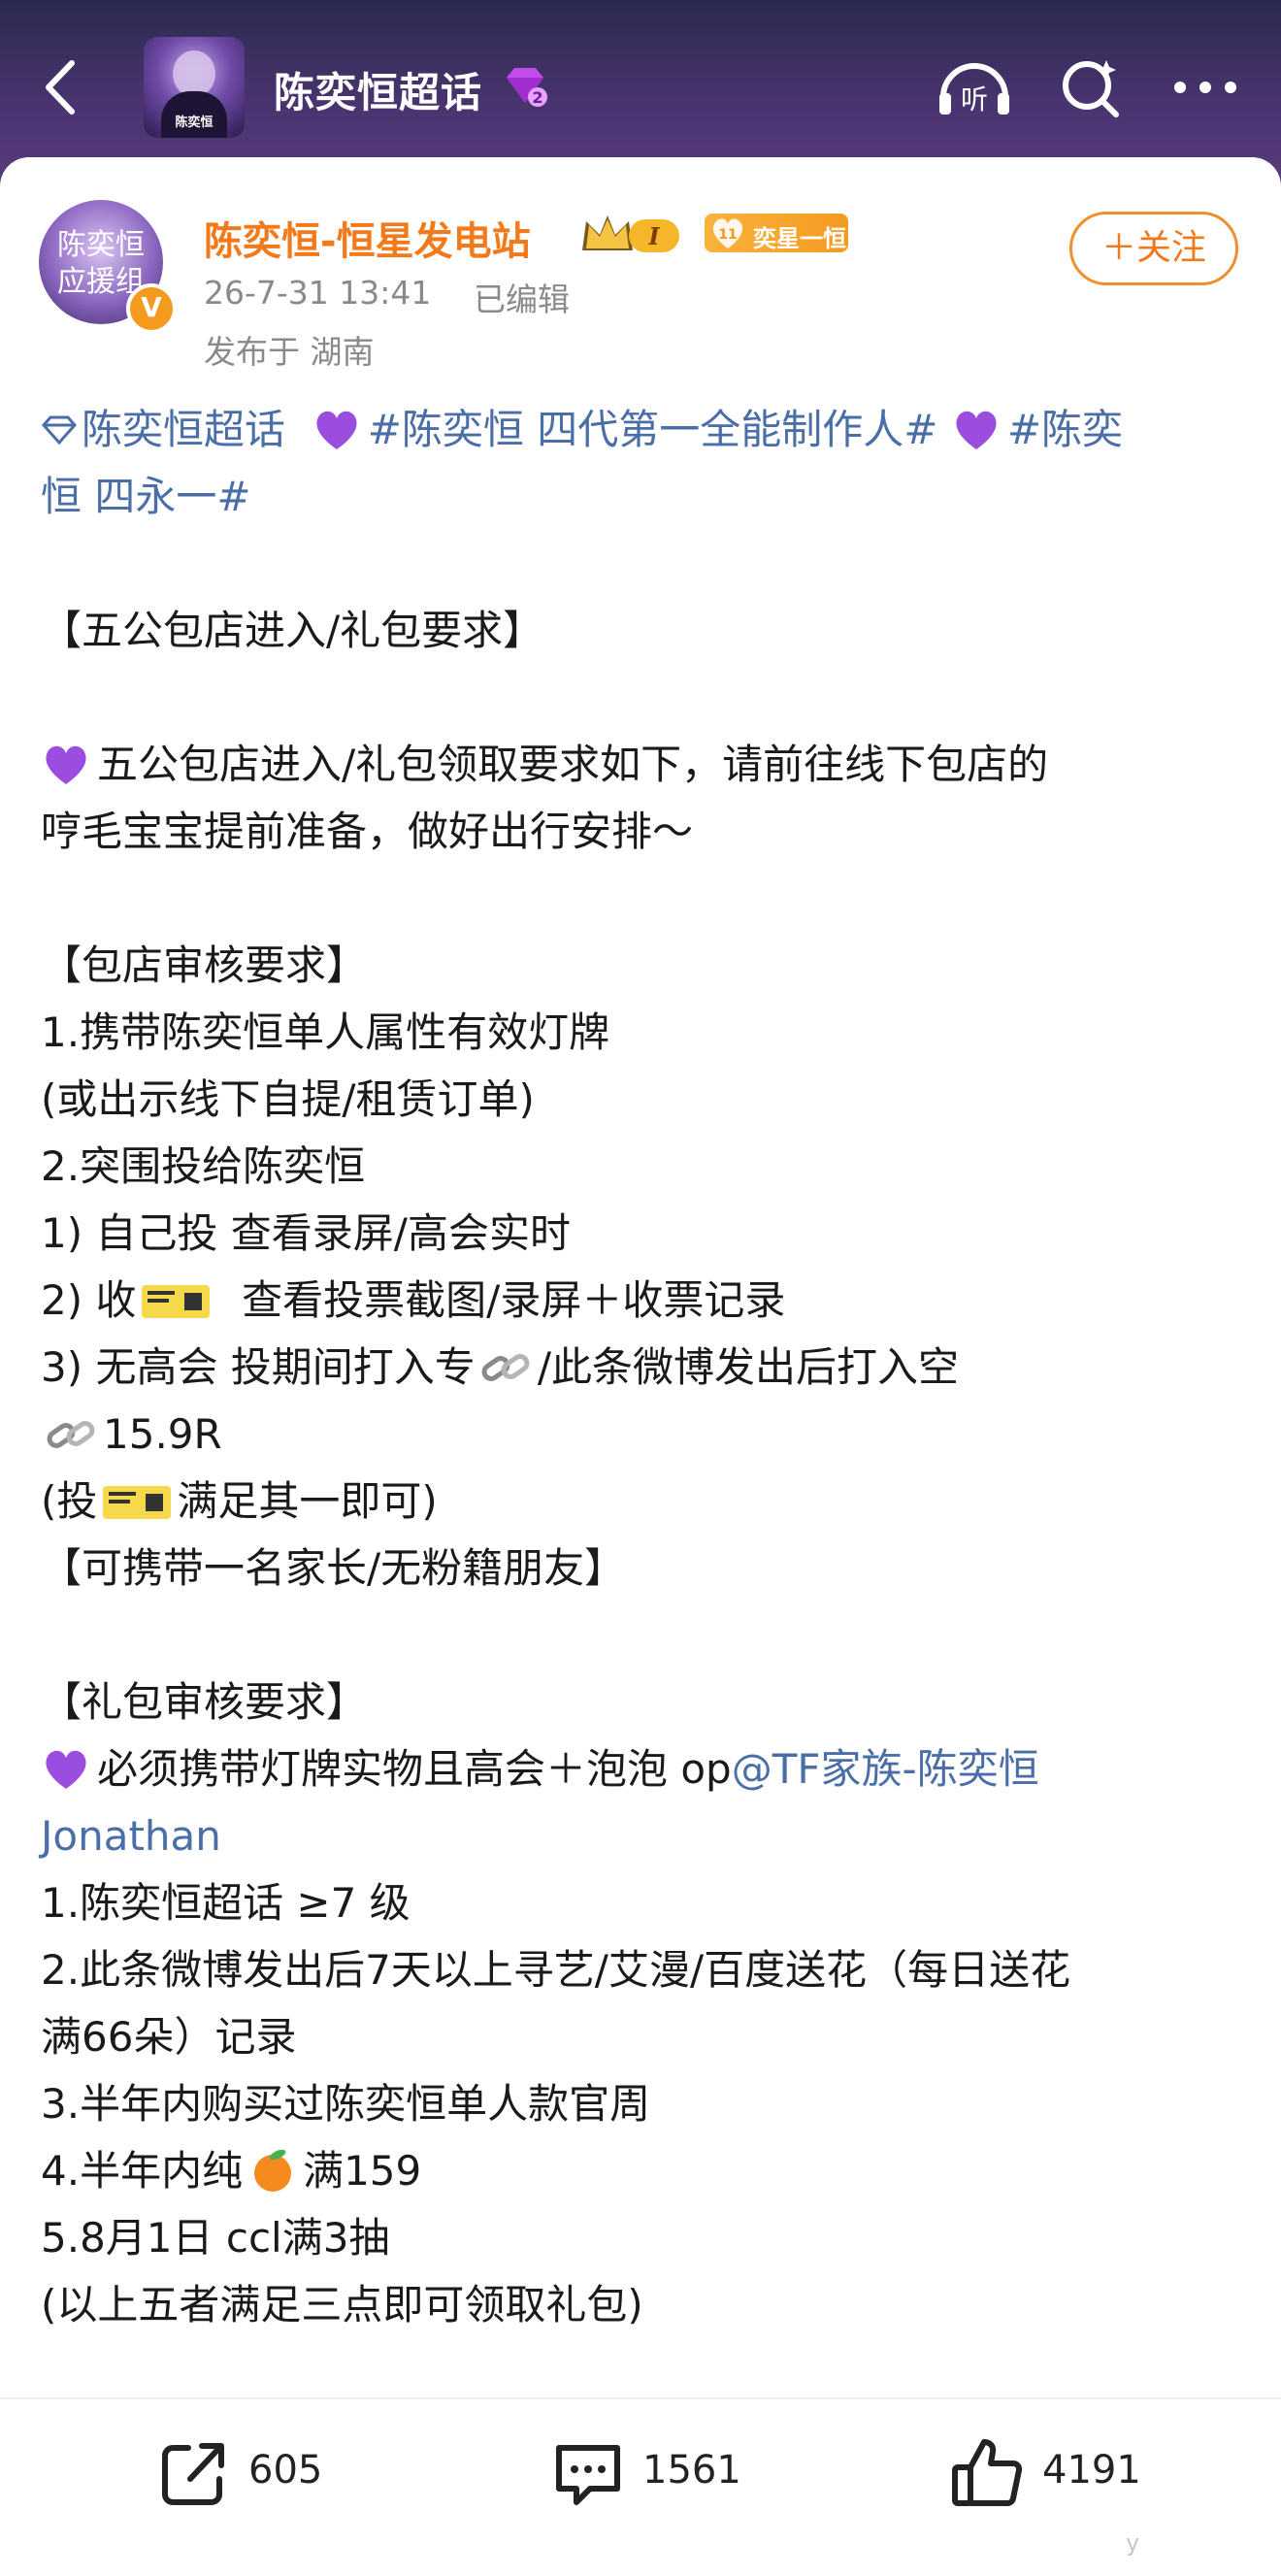 The height and width of the screenshot is (2576, 1281). What do you see at coordinates (987, 2472) in the screenshot?
I see `thumbs-up-icon` at bounding box center [987, 2472].